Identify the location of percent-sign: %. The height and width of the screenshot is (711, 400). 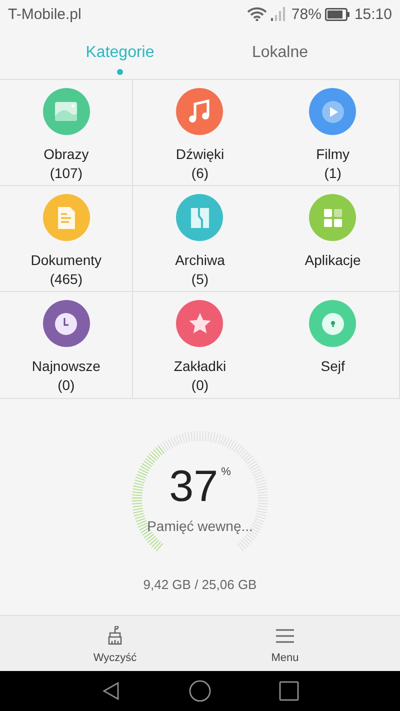
(226, 472).